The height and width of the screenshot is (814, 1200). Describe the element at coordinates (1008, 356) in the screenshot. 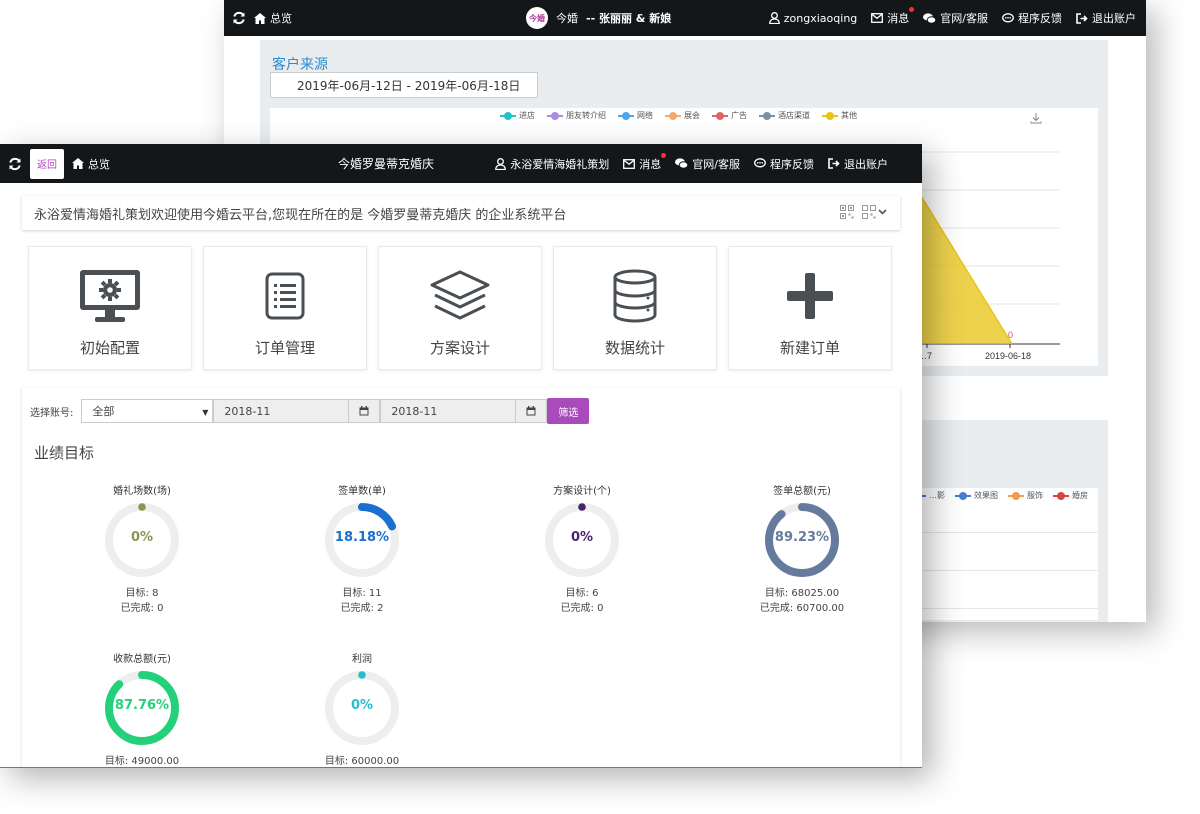

I see `x-tick-label: 2019-06-18` at that location.